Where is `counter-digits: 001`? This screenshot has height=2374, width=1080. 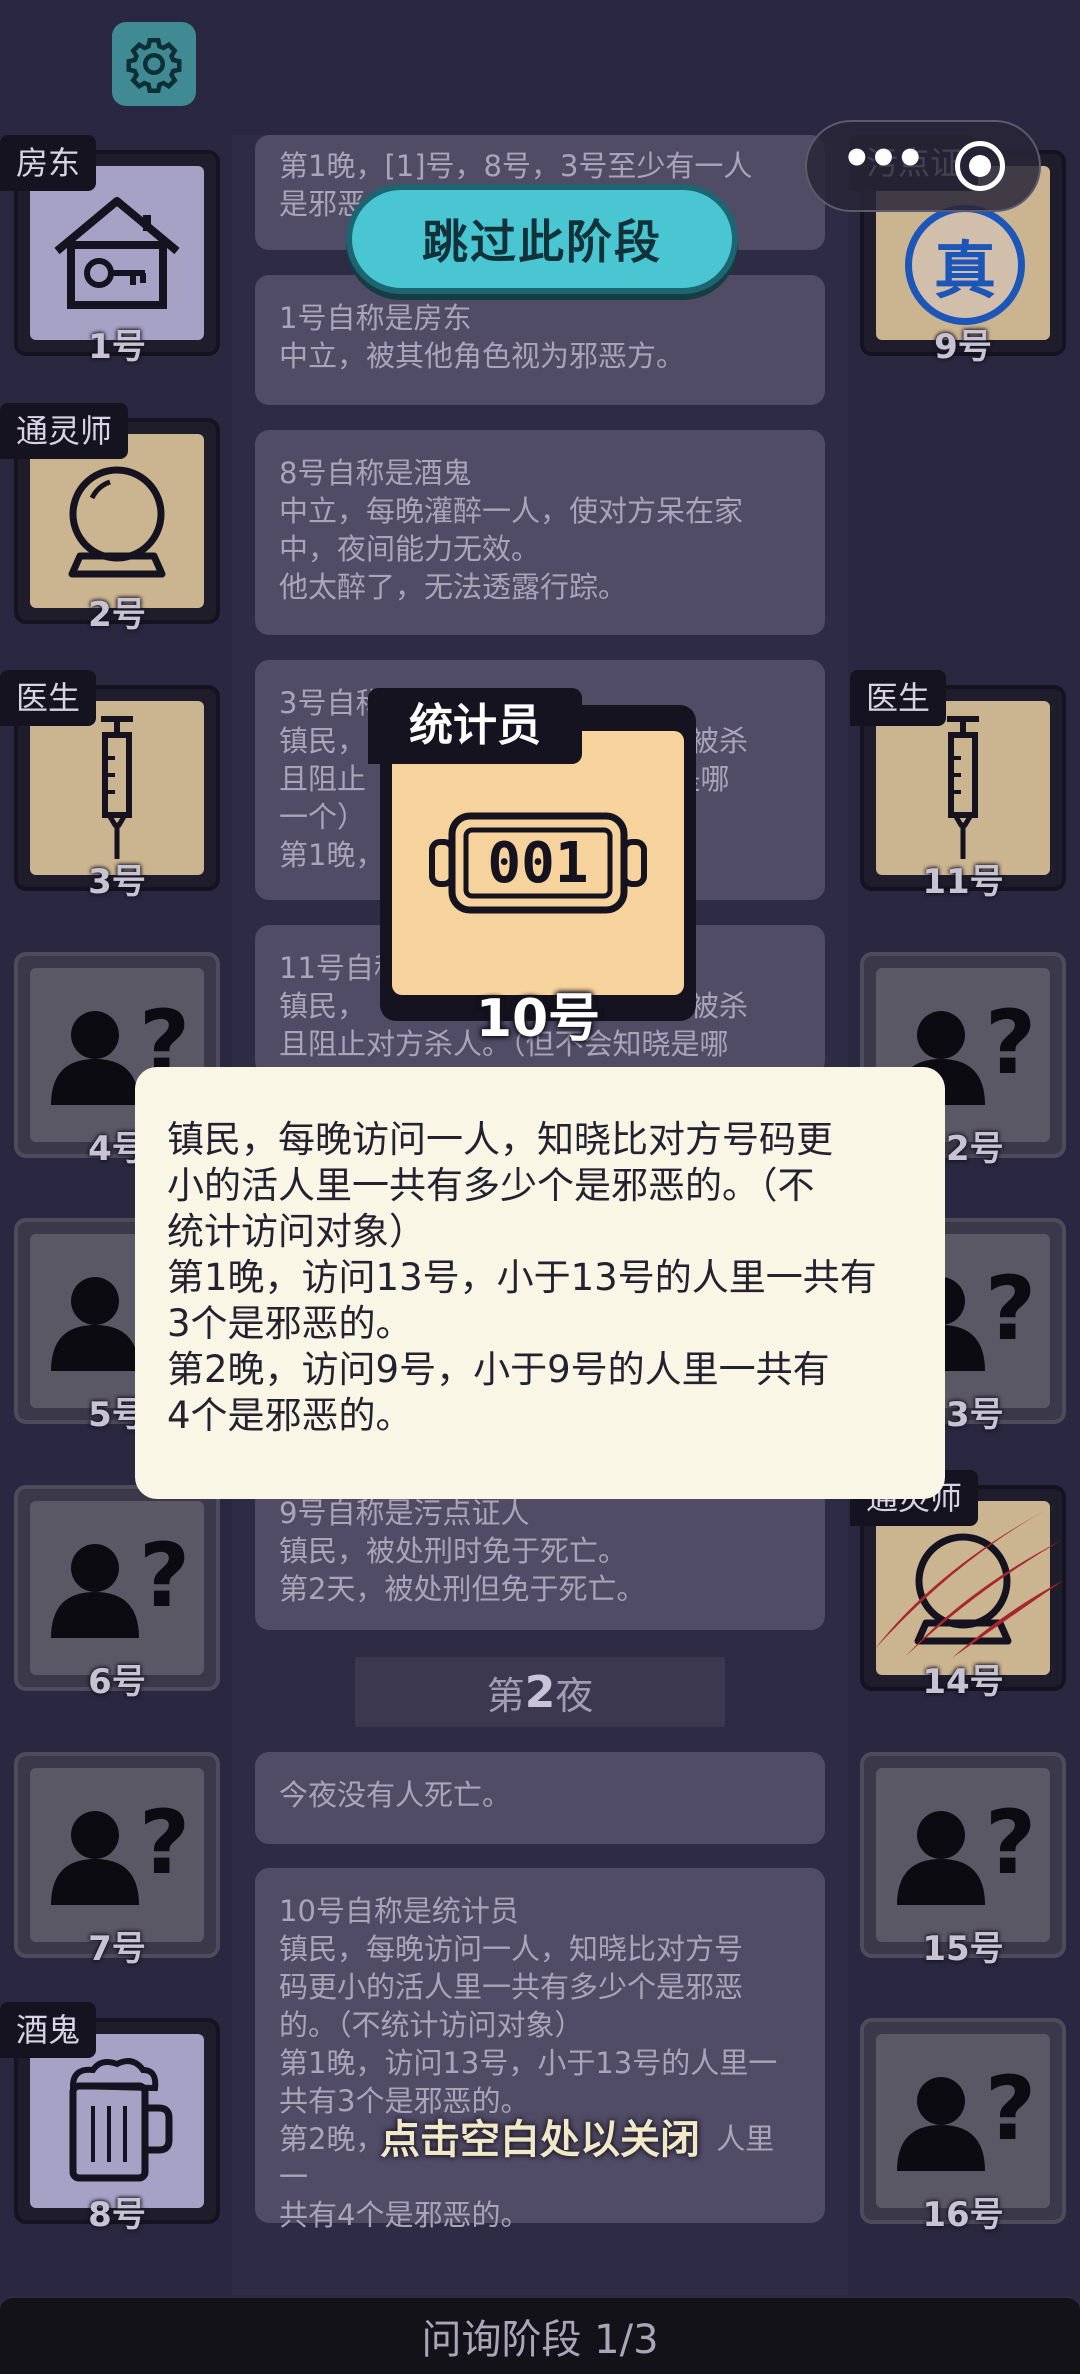
counter-digits: 001 is located at coordinates (537, 863).